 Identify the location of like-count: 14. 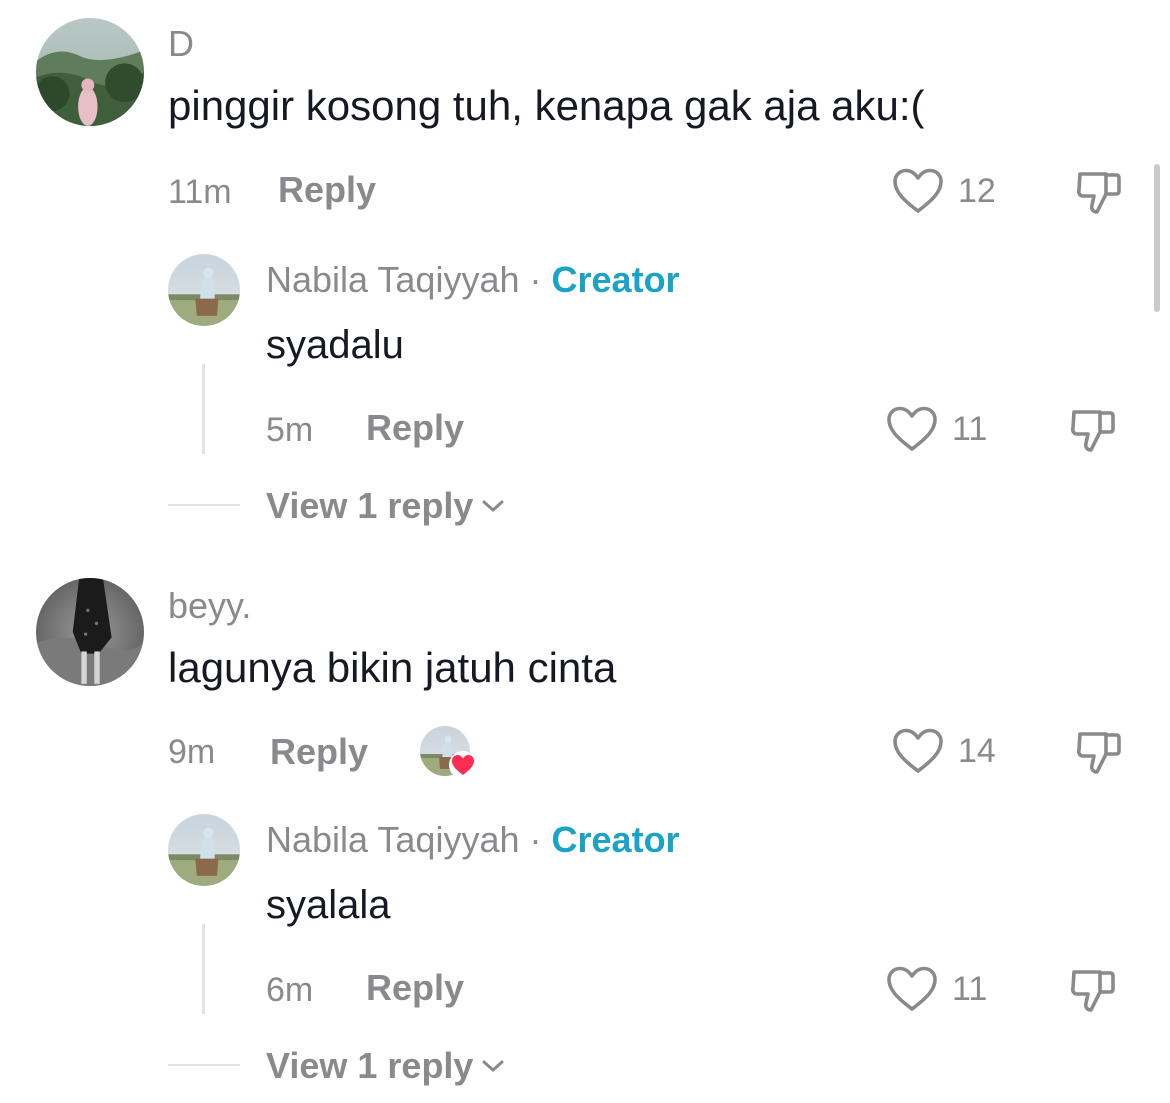
(977, 751).